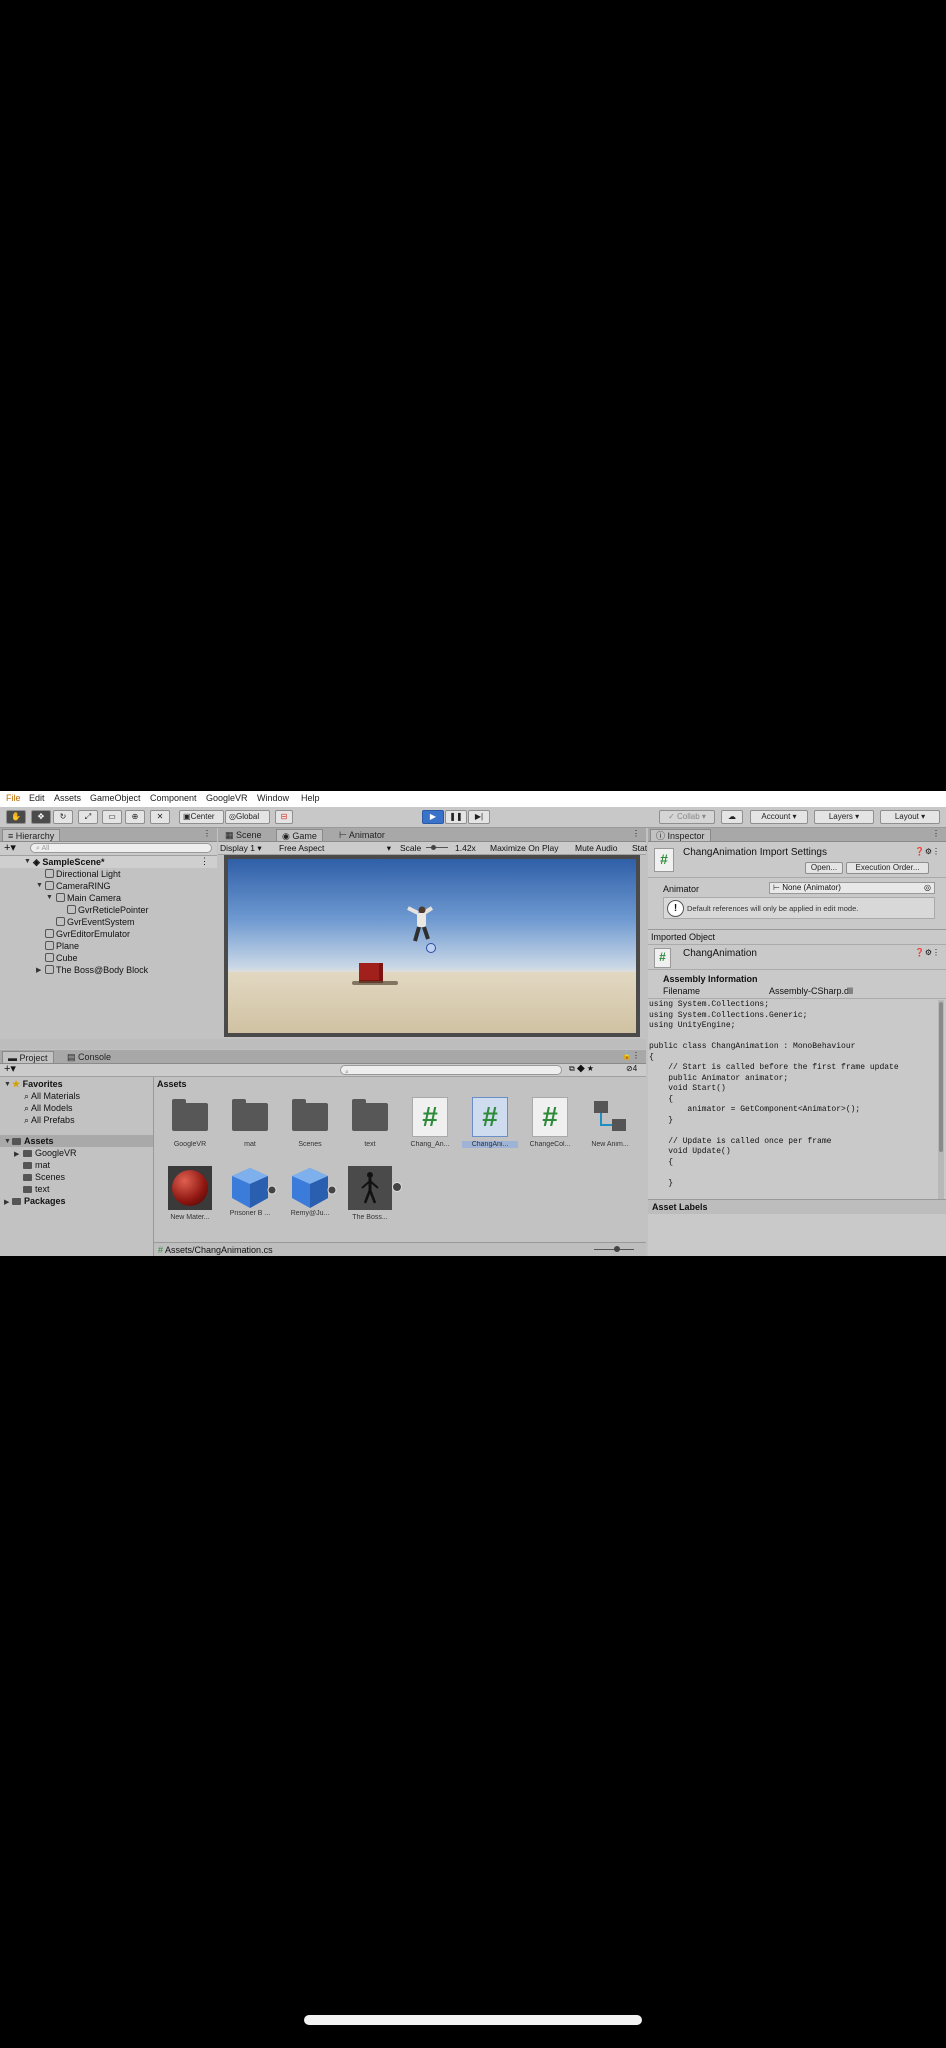  I want to click on panel-splitter, so click(323, 1044).